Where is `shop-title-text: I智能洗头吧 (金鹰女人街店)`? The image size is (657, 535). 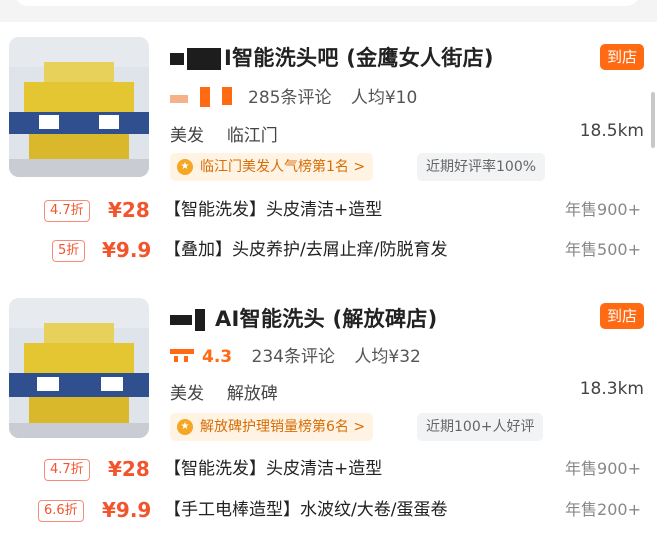 shop-title-text: I智能洗头吧 (金鹰女人街店) is located at coordinates (359, 58).